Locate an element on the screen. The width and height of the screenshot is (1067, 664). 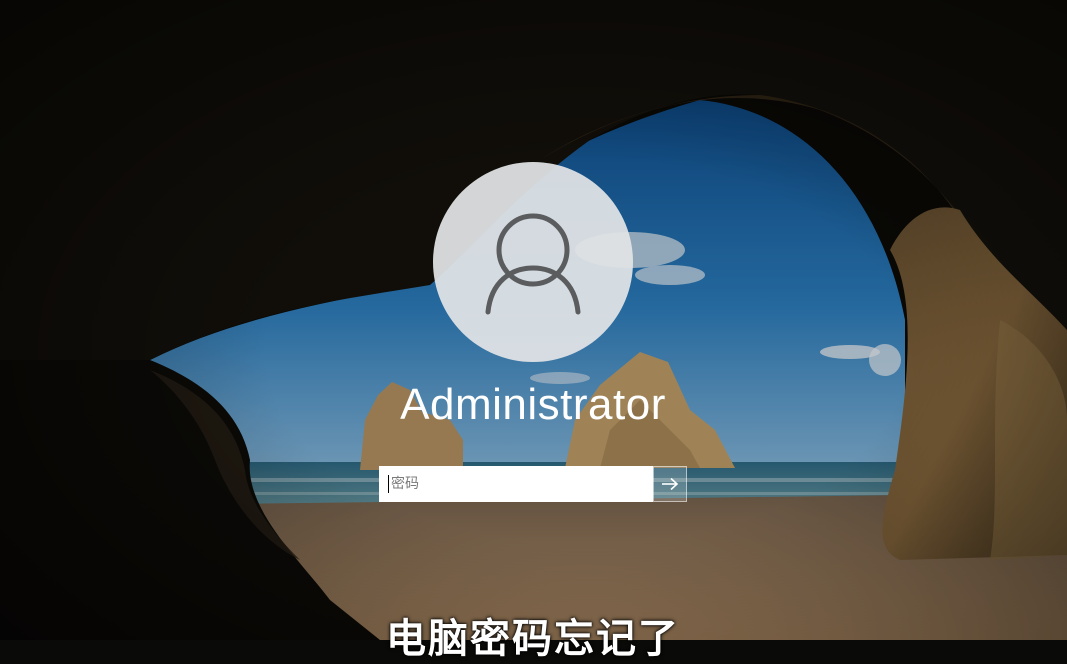
password-row is located at coordinates (533, 484).